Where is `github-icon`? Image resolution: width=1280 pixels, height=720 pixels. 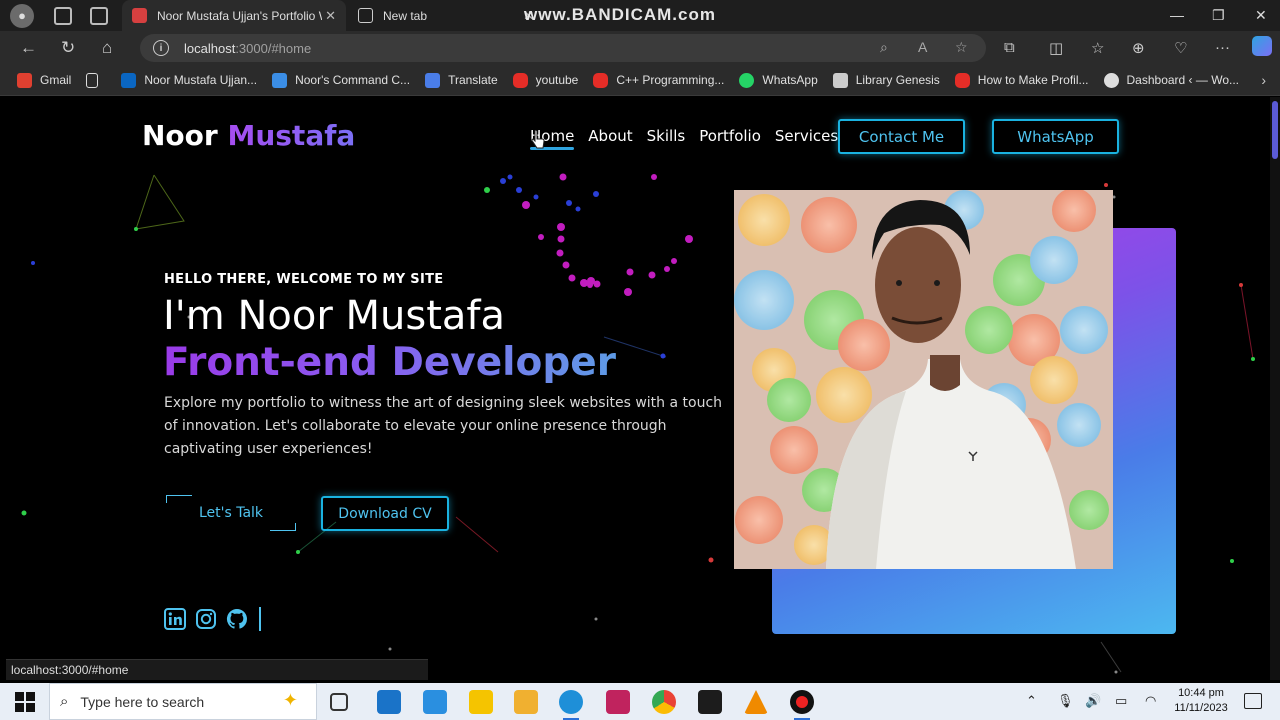
github-icon is located at coordinates (237, 619).